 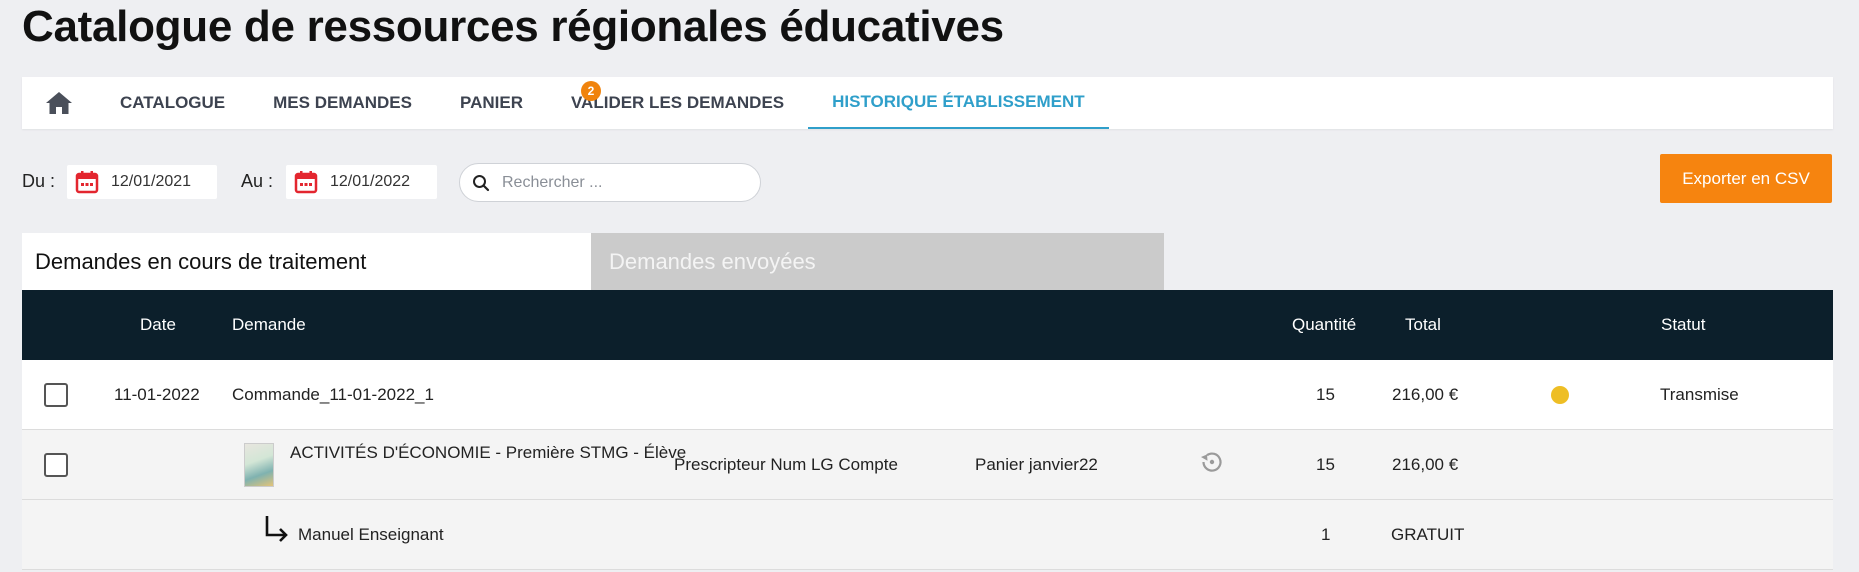 I want to click on order-total: 216,00 €, so click(x=1425, y=394).